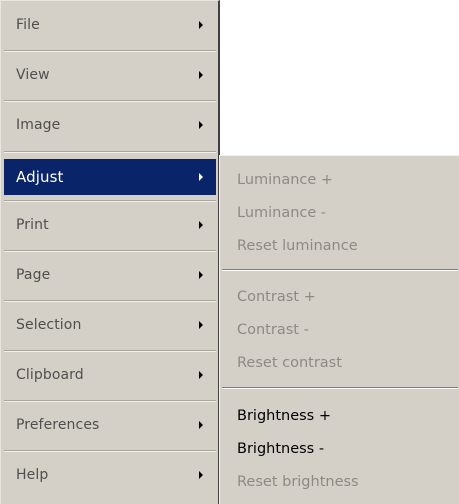  Describe the element at coordinates (110, 75) in the screenshot. I see `menu-item-view: View` at that location.